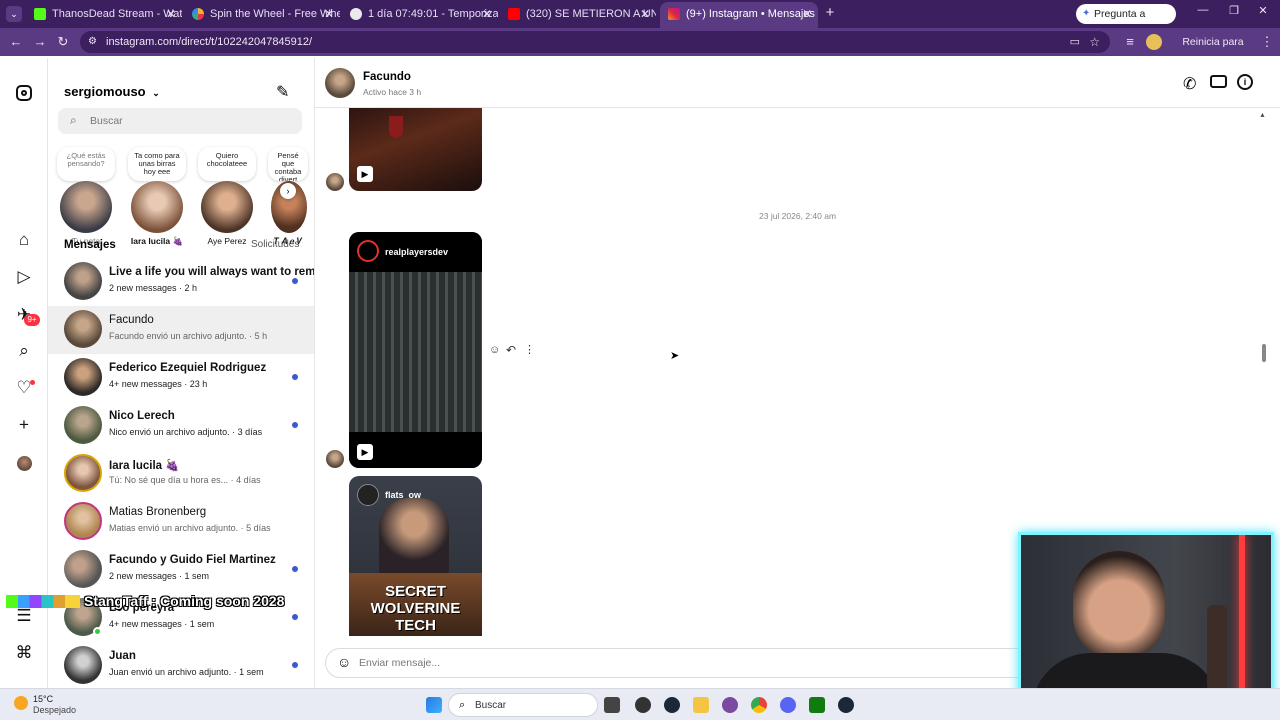 The width and height of the screenshot is (1280, 720). I want to click on conversation-name: Facundo y Guido Fiel Martinez, so click(192, 560).